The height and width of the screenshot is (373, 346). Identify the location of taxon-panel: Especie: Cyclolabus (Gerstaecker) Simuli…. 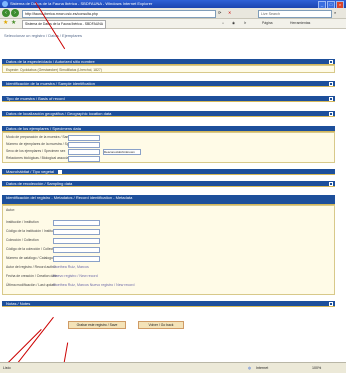
(168, 69).